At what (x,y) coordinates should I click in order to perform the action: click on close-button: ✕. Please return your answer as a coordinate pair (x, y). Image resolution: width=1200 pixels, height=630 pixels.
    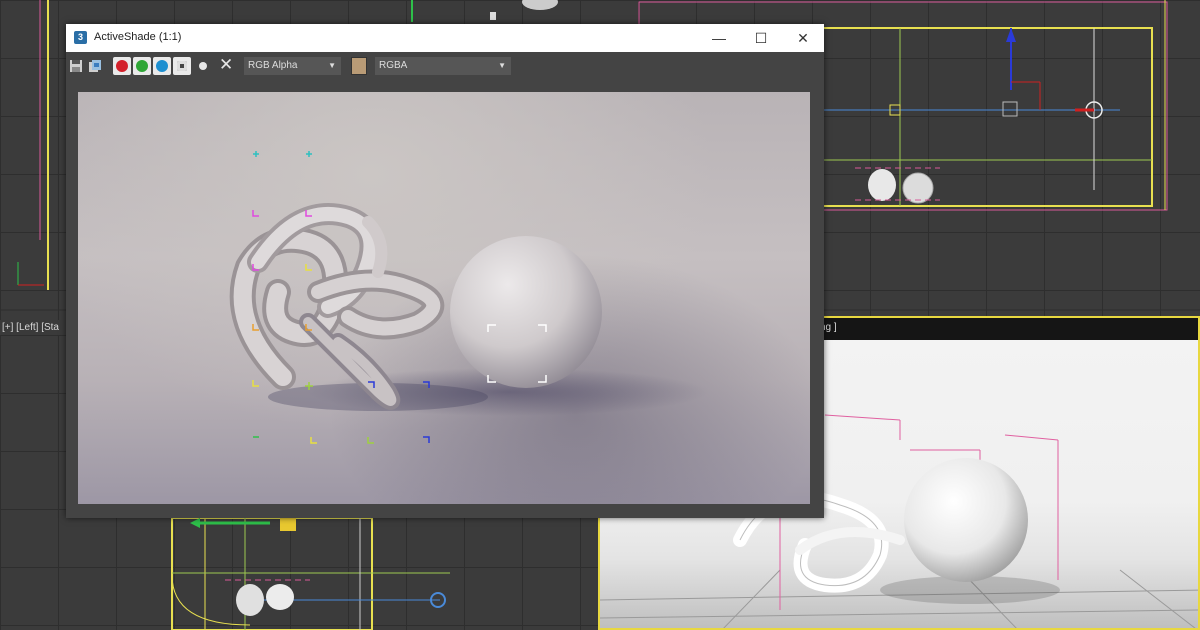
    Looking at the image, I should click on (803, 38).